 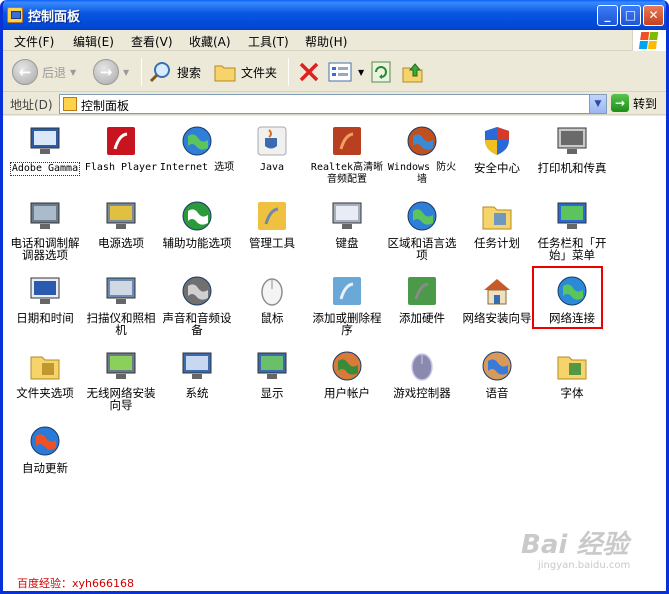 I want to click on windows-update-icon, so click(x=45, y=441).